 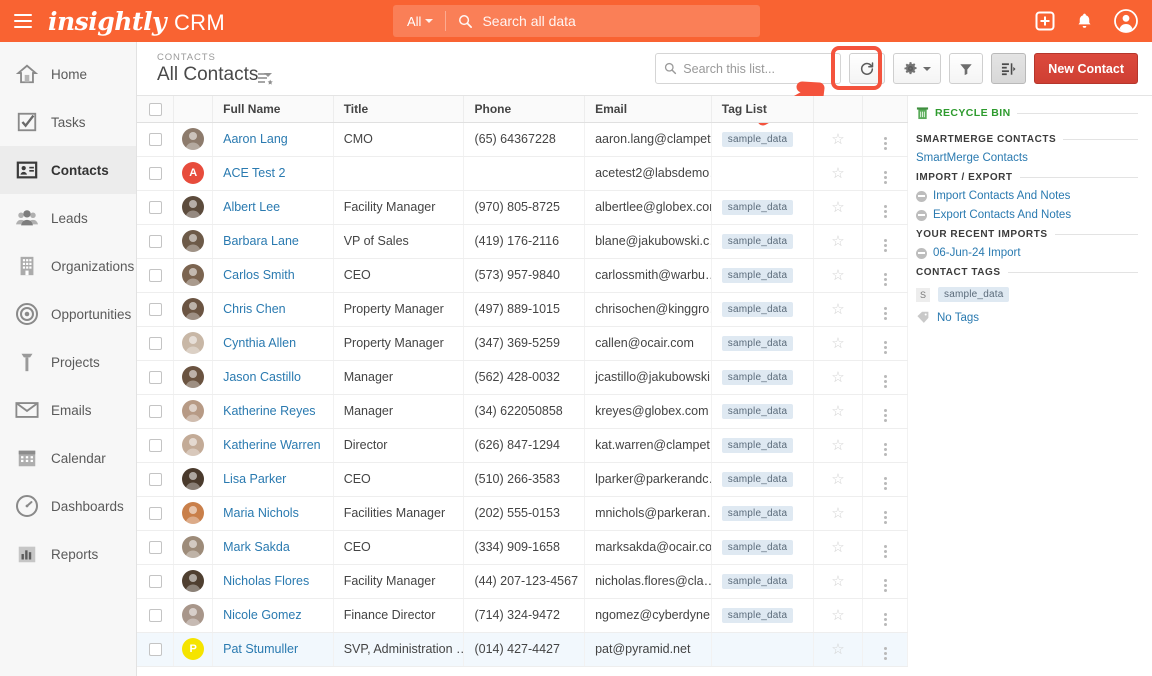 I want to click on cell-full-name: Barbara Lane, so click(x=273, y=241).